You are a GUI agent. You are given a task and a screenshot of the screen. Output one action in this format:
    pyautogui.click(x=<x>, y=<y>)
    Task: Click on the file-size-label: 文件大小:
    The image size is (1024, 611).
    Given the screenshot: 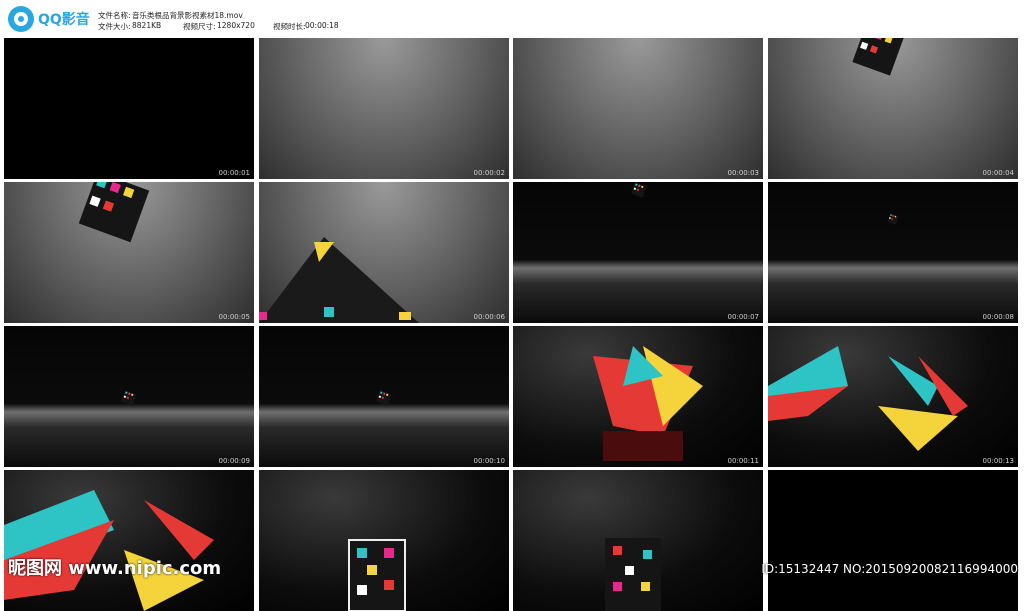 What is the action you would take?
    pyautogui.click(x=114, y=26)
    